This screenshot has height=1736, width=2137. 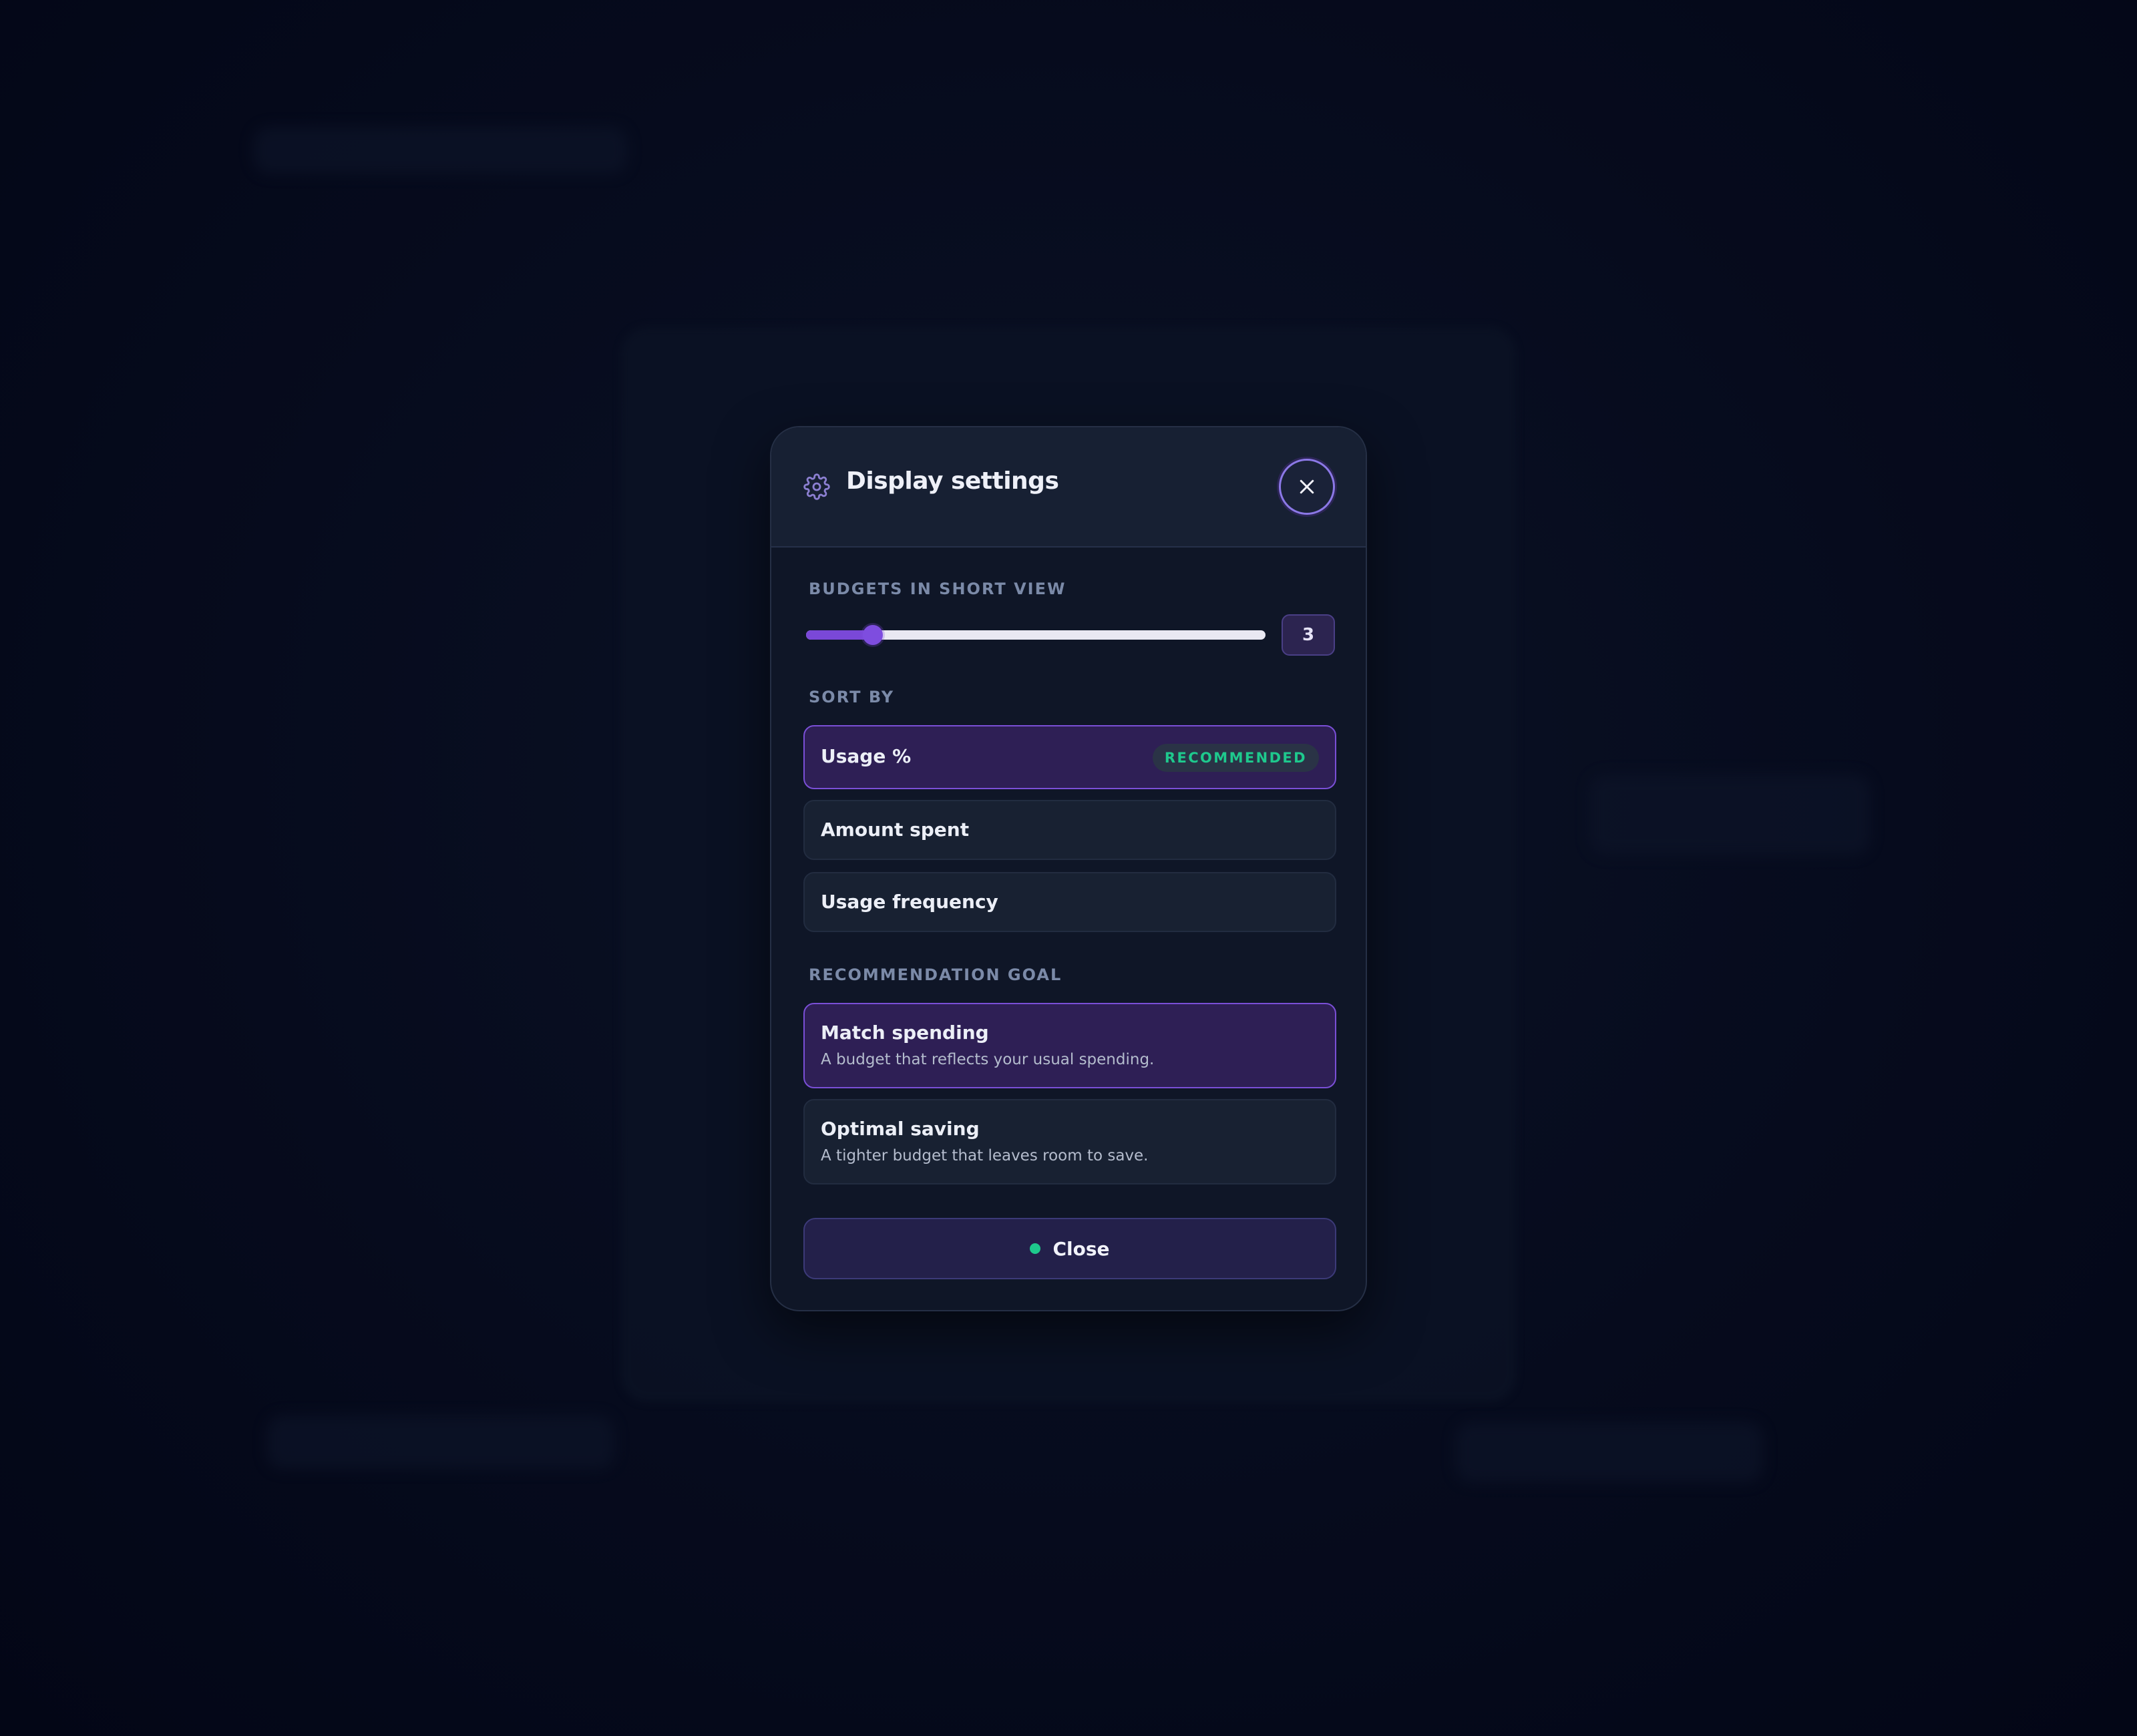 I want to click on recommended-badge: RECOMMENDED, so click(x=1235, y=758).